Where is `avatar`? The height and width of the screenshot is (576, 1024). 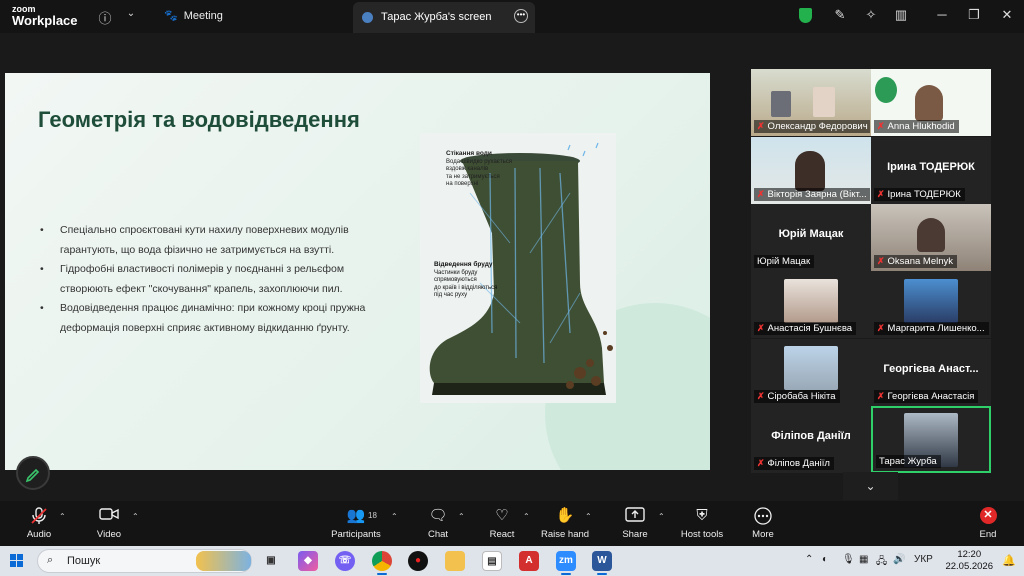 avatar is located at coordinates (367, 17).